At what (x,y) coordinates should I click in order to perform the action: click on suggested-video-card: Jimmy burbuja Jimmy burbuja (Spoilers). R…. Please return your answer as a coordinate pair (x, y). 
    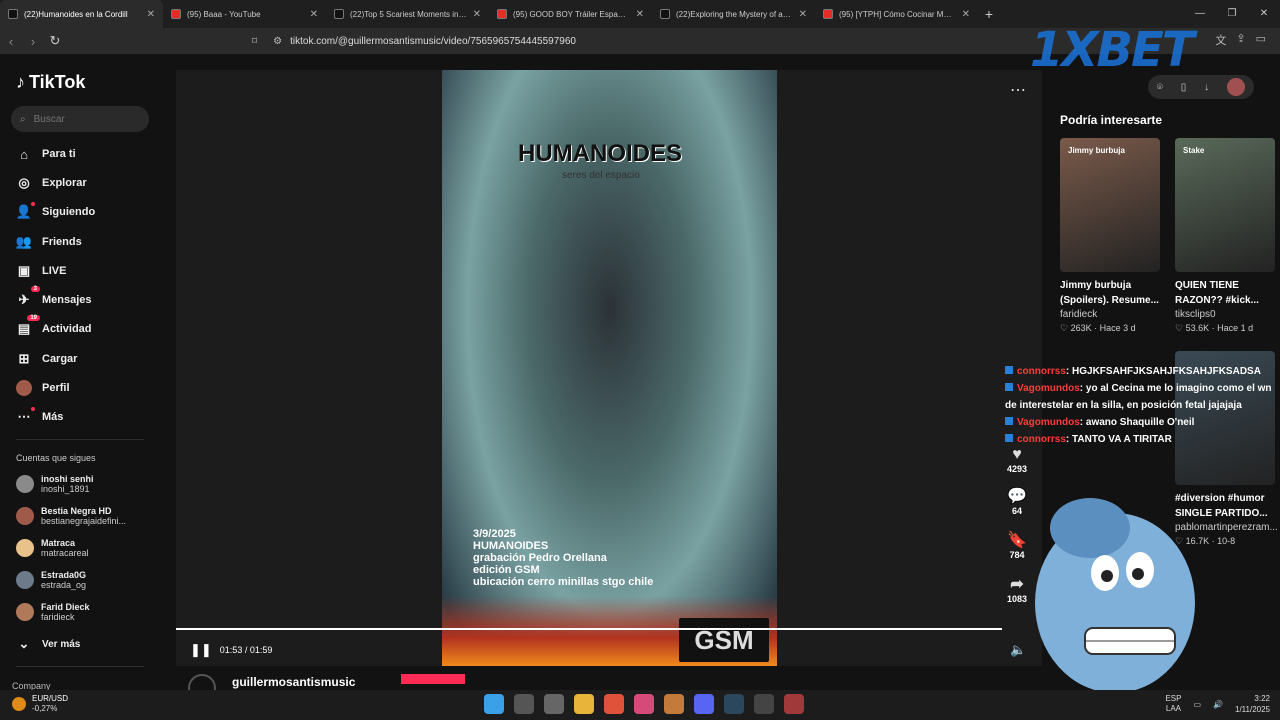
    Looking at the image, I should click on (1110, 236).